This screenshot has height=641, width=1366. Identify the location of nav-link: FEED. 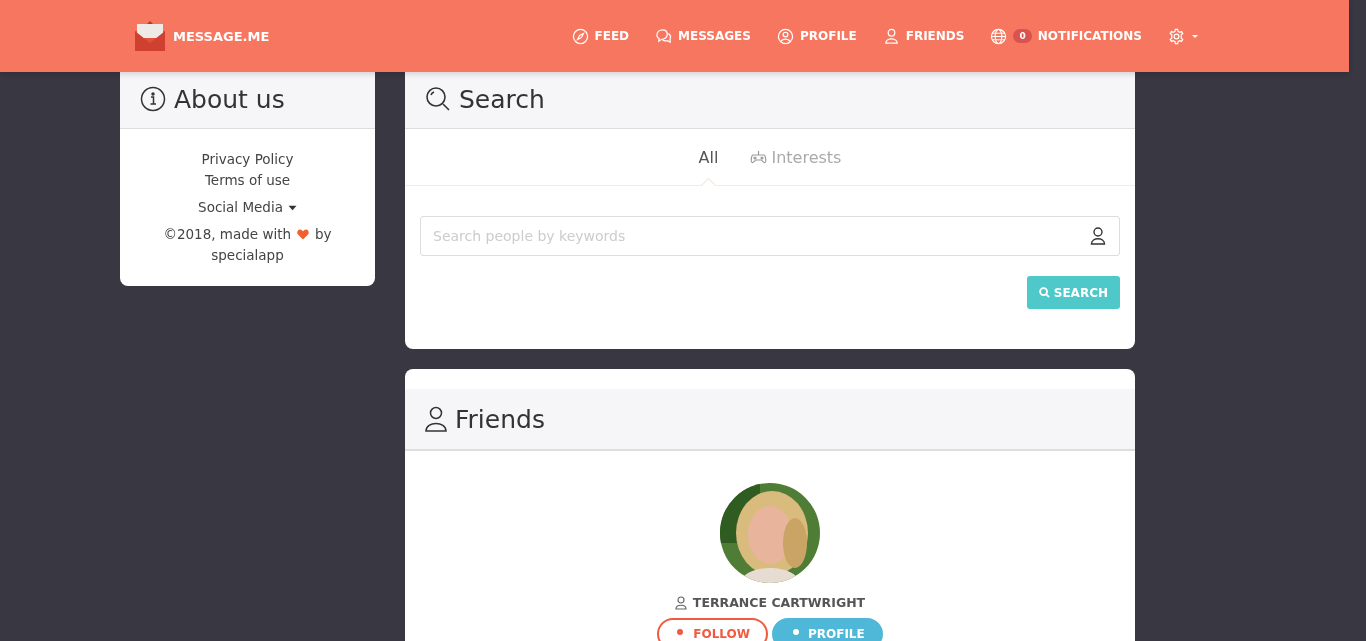
(600, 36).